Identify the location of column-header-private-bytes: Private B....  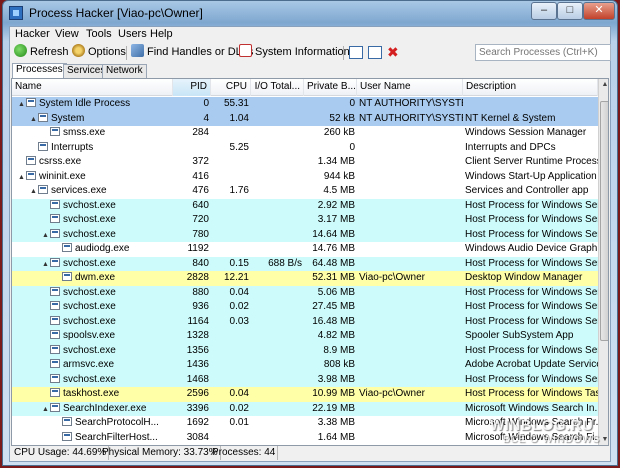
(330, 87).